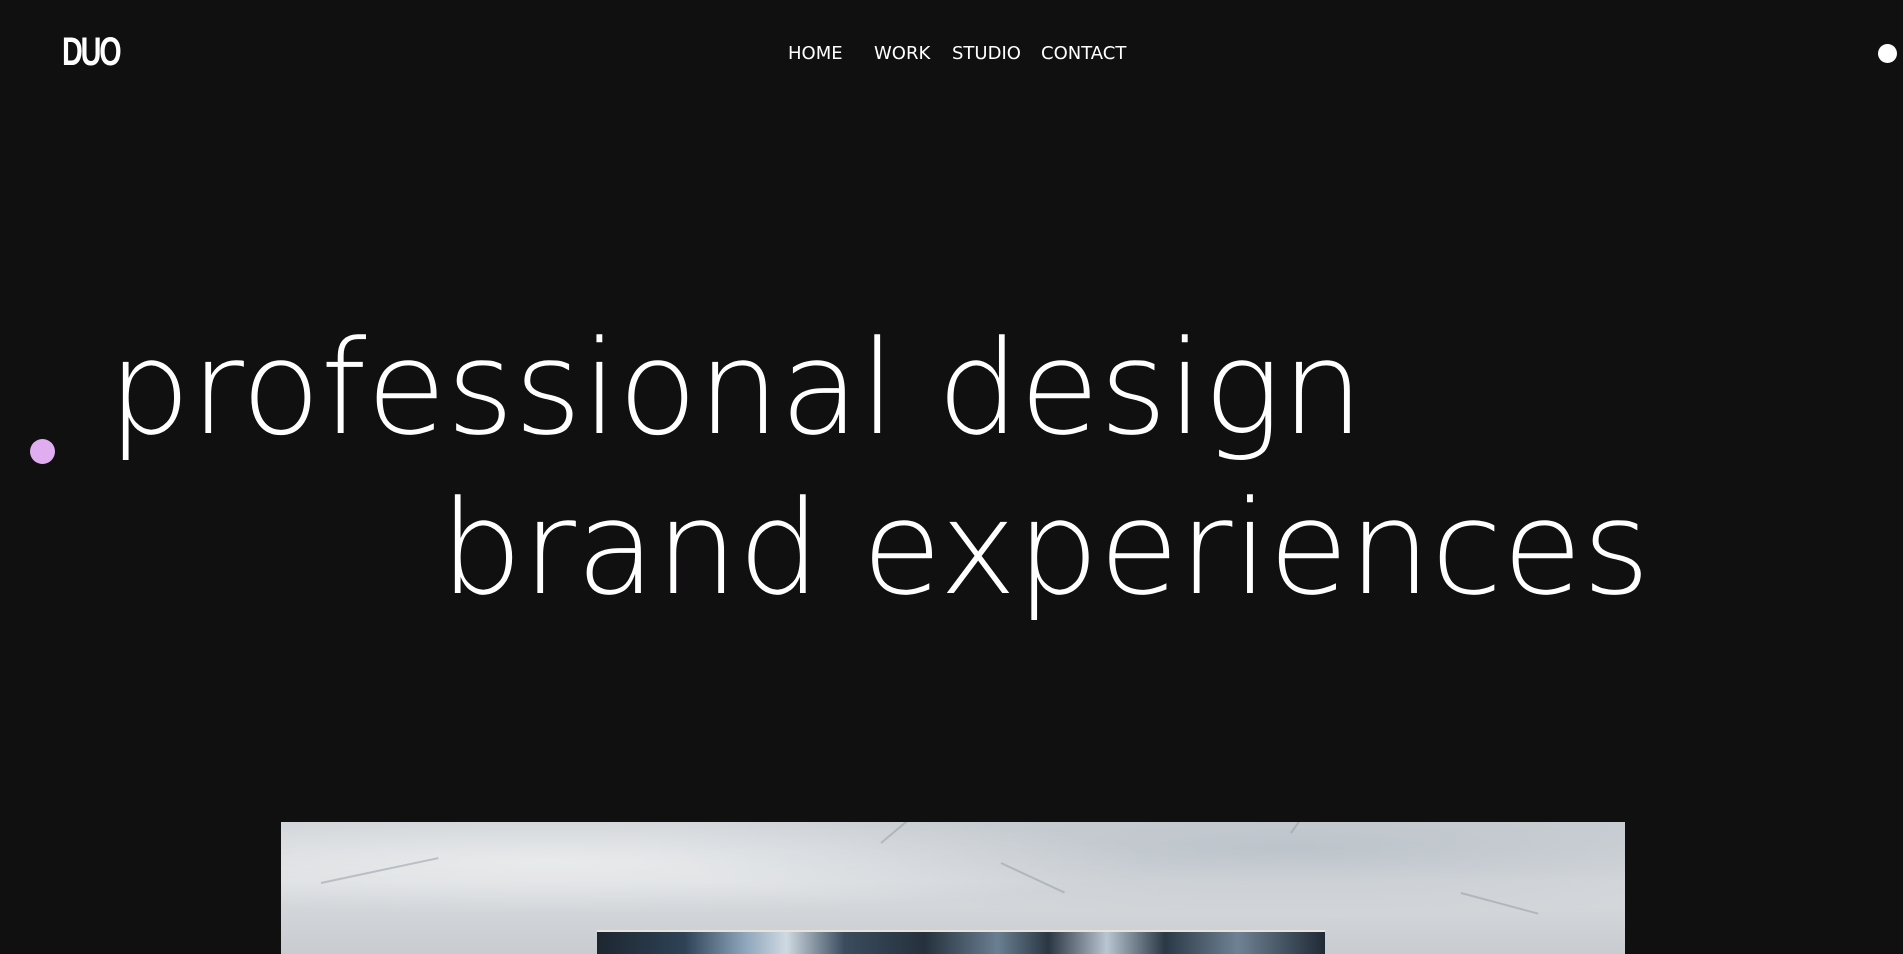  I want to click on inner-photo, so click(961, 942).